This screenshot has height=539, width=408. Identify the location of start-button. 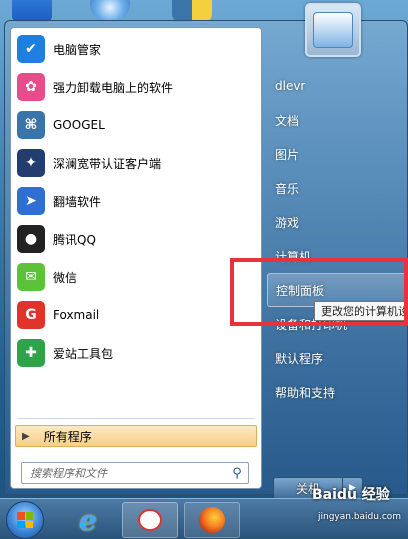
(25, 520).